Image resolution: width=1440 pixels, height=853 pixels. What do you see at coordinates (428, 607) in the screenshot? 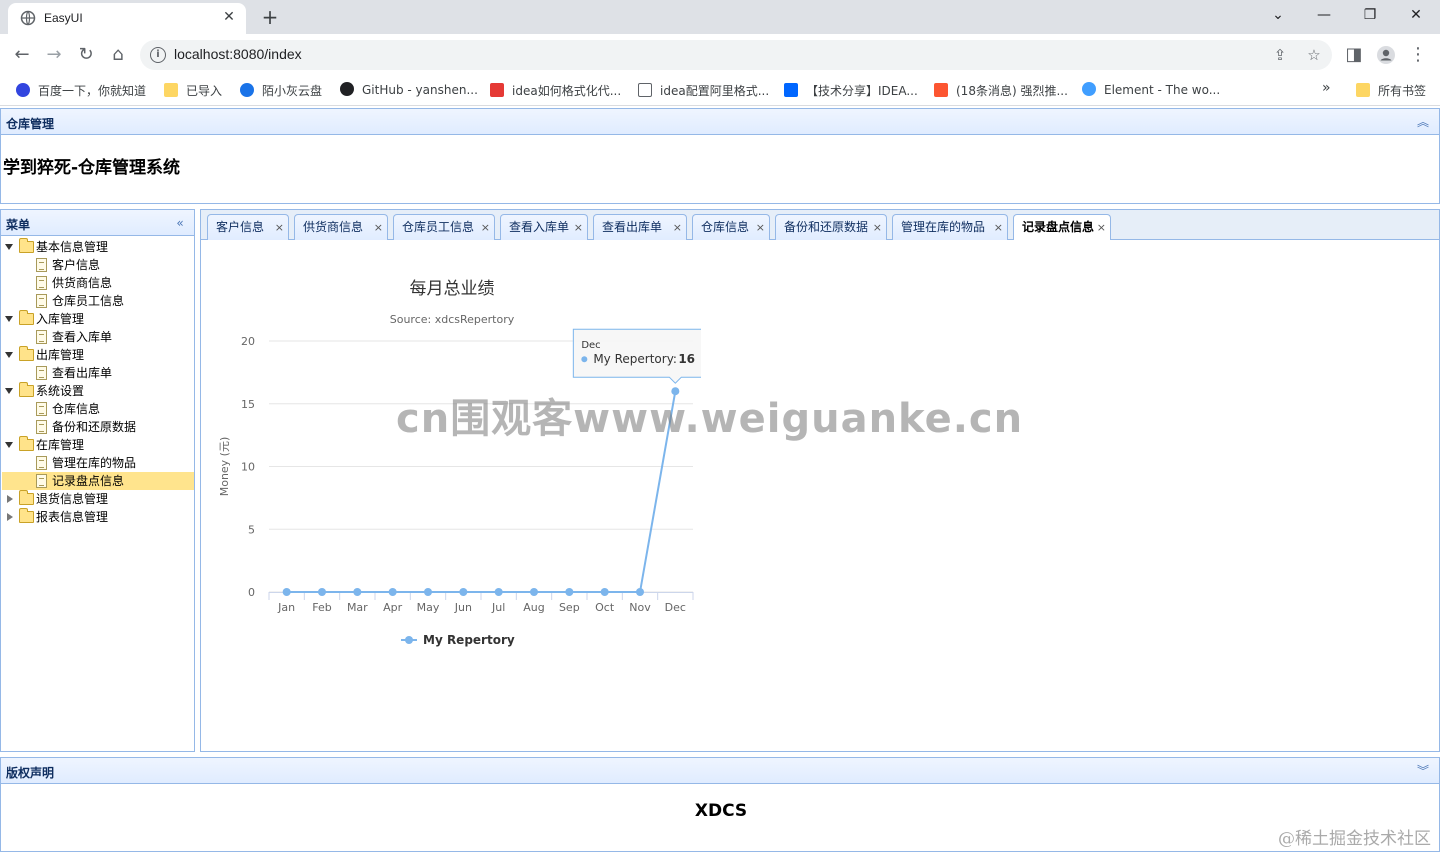
I see `x-tick-label: May` at bounding box center [428, 607].